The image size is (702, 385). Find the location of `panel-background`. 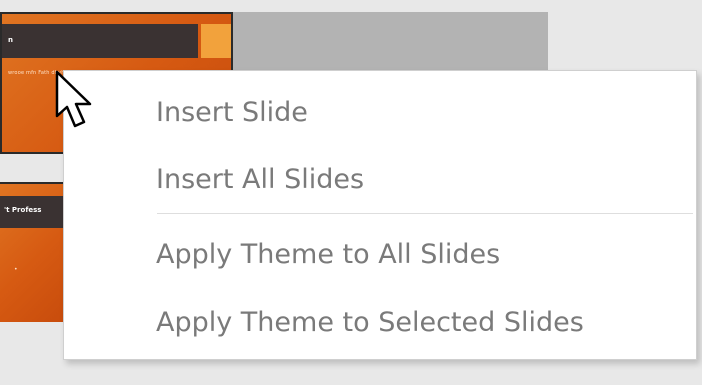

panel-background is located at coordinates (351, 372).